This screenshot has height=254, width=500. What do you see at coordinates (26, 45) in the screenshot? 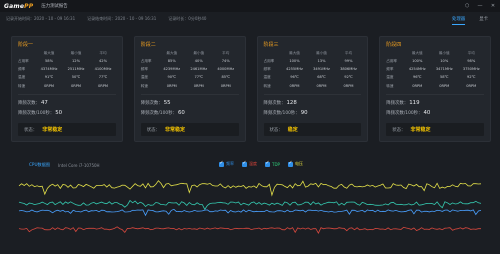
I see `stage-title: 阶段一` at bounding box center [26, 45].